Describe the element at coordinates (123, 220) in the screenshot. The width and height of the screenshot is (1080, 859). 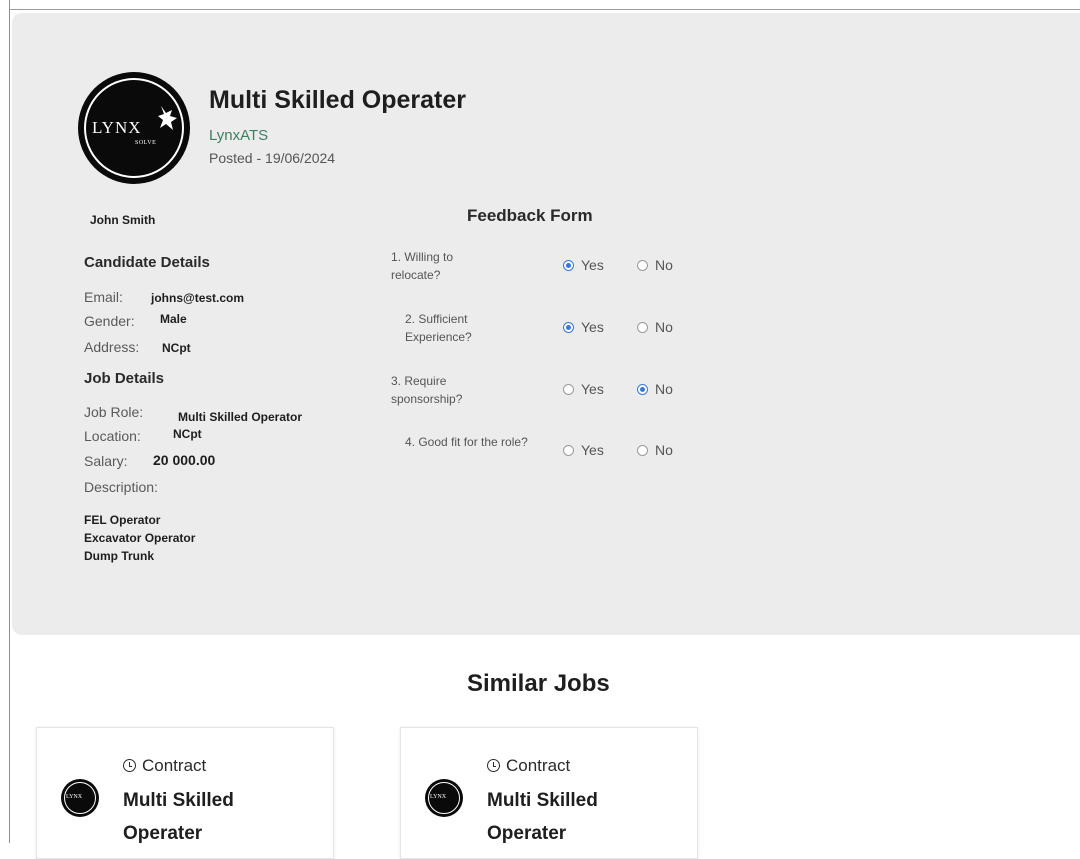
I see `candidate-name: John Smith` at that location.